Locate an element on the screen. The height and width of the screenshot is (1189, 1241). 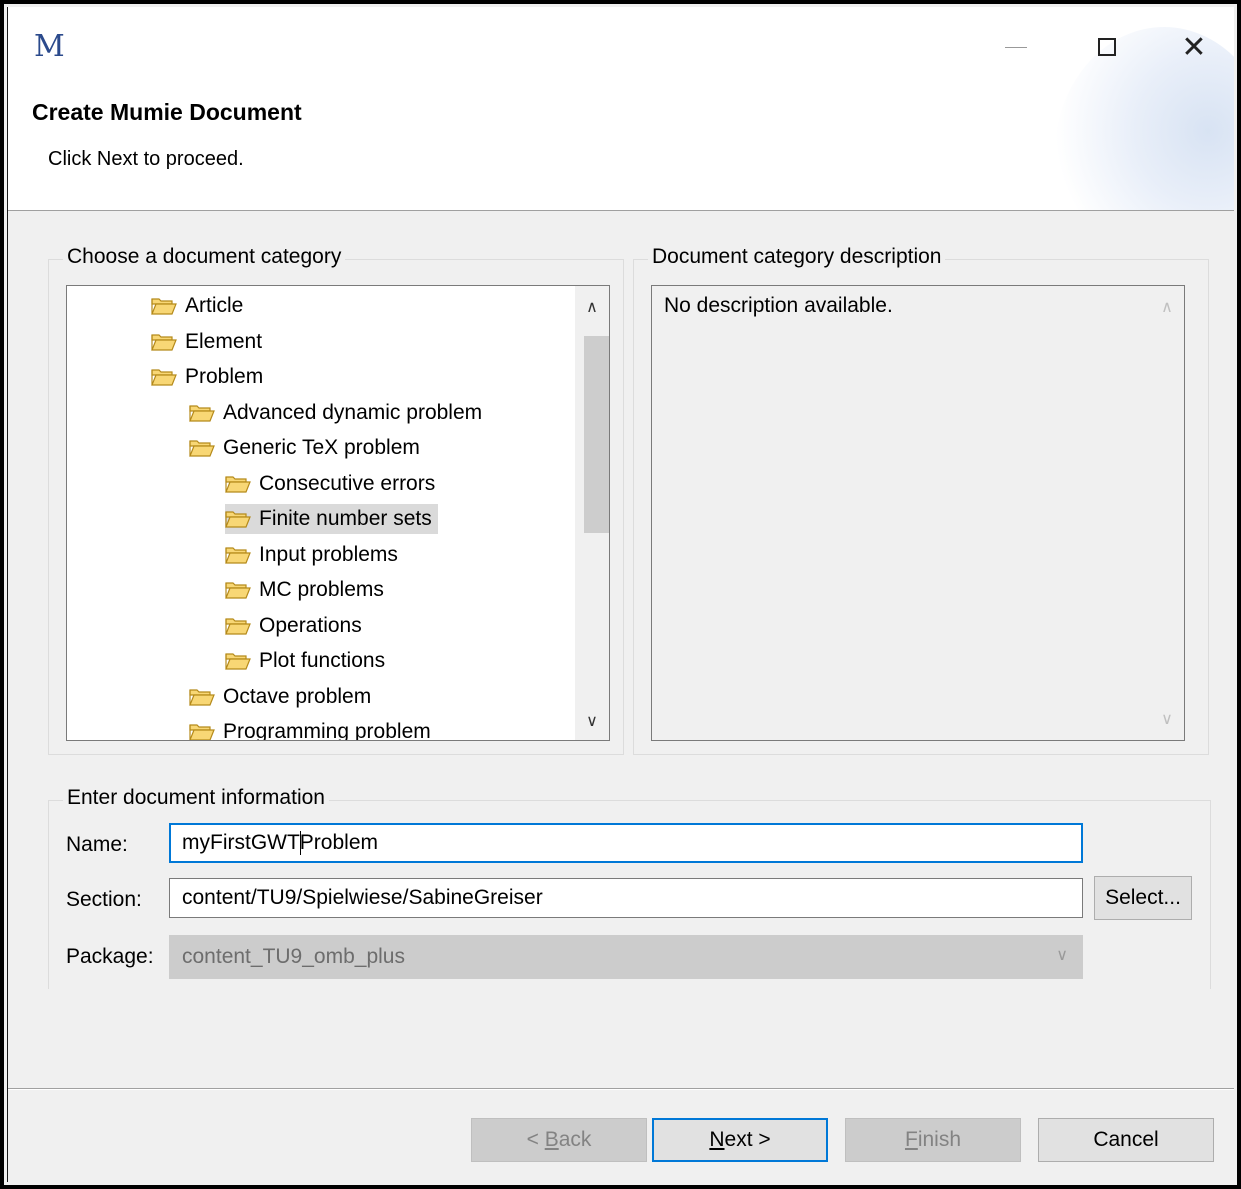
tree-item-label: Plot functions is located at coordinates (322, 660).